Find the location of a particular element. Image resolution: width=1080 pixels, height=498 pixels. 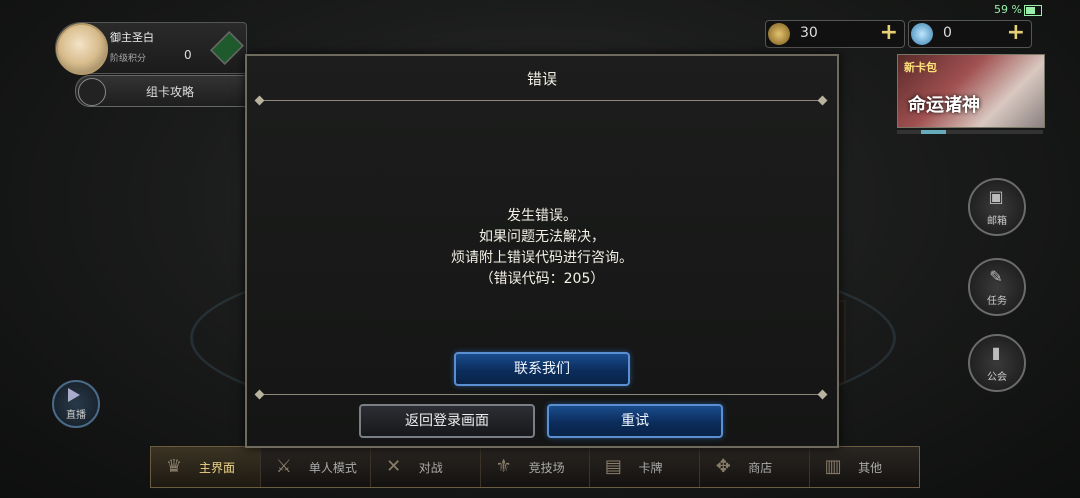

player-profile: 御主圣白 阶级积分 0 is located at coordinates (151, 48).